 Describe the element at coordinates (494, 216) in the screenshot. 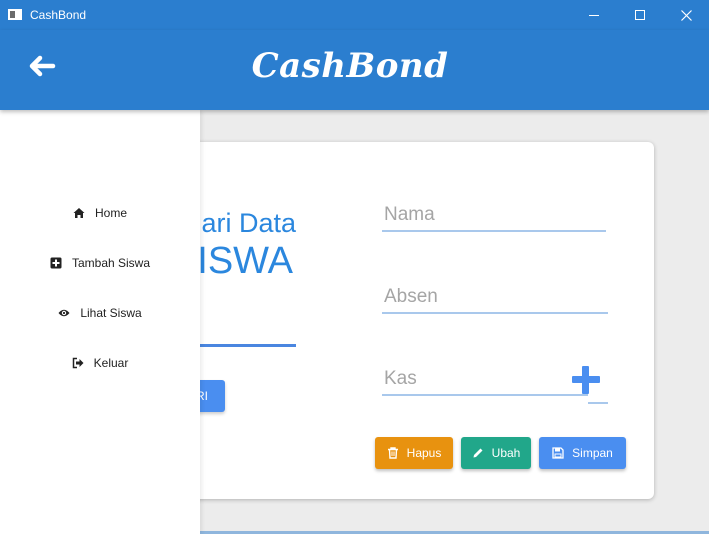

I see `nama-field` at that location.